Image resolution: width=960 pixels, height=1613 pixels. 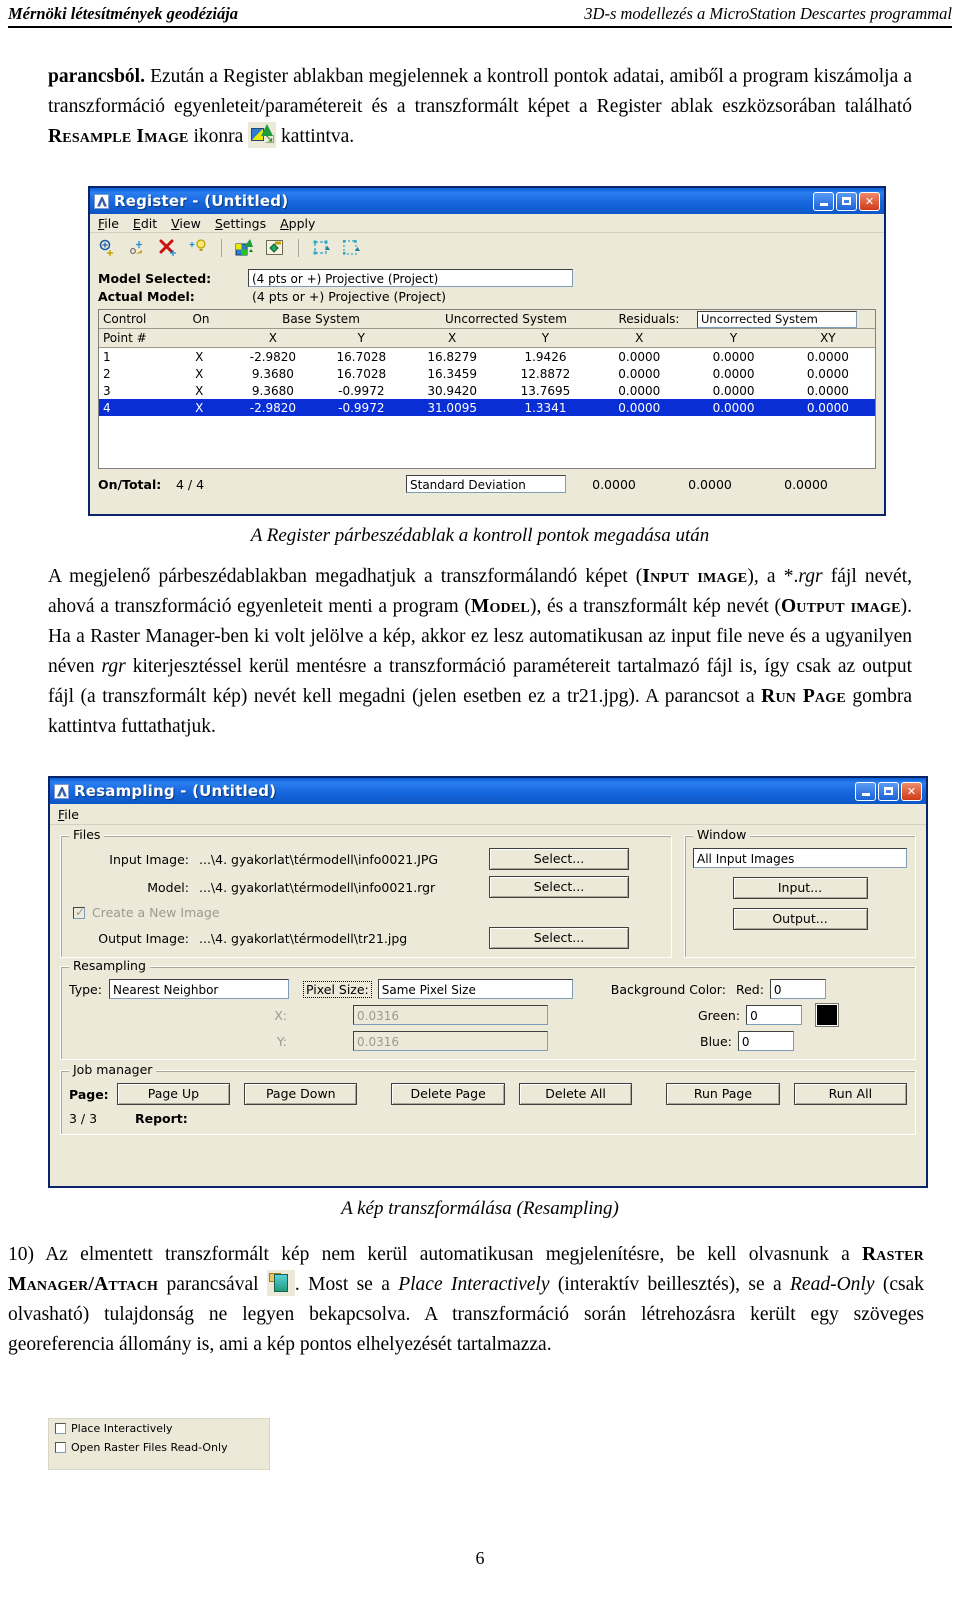 What do you see at coordinates (108, 248) in the screenshot?
I see `add-control-point-icon` at bounding box center [108, 248].